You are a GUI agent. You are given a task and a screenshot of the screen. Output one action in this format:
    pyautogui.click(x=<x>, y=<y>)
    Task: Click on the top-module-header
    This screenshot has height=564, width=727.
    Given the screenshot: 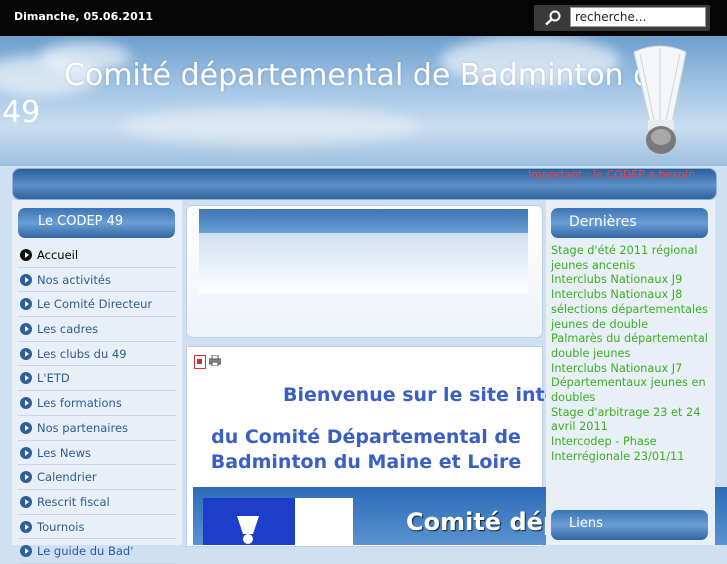 What is the action you would take?
    pyautogui.click(x=363, y=221)
    